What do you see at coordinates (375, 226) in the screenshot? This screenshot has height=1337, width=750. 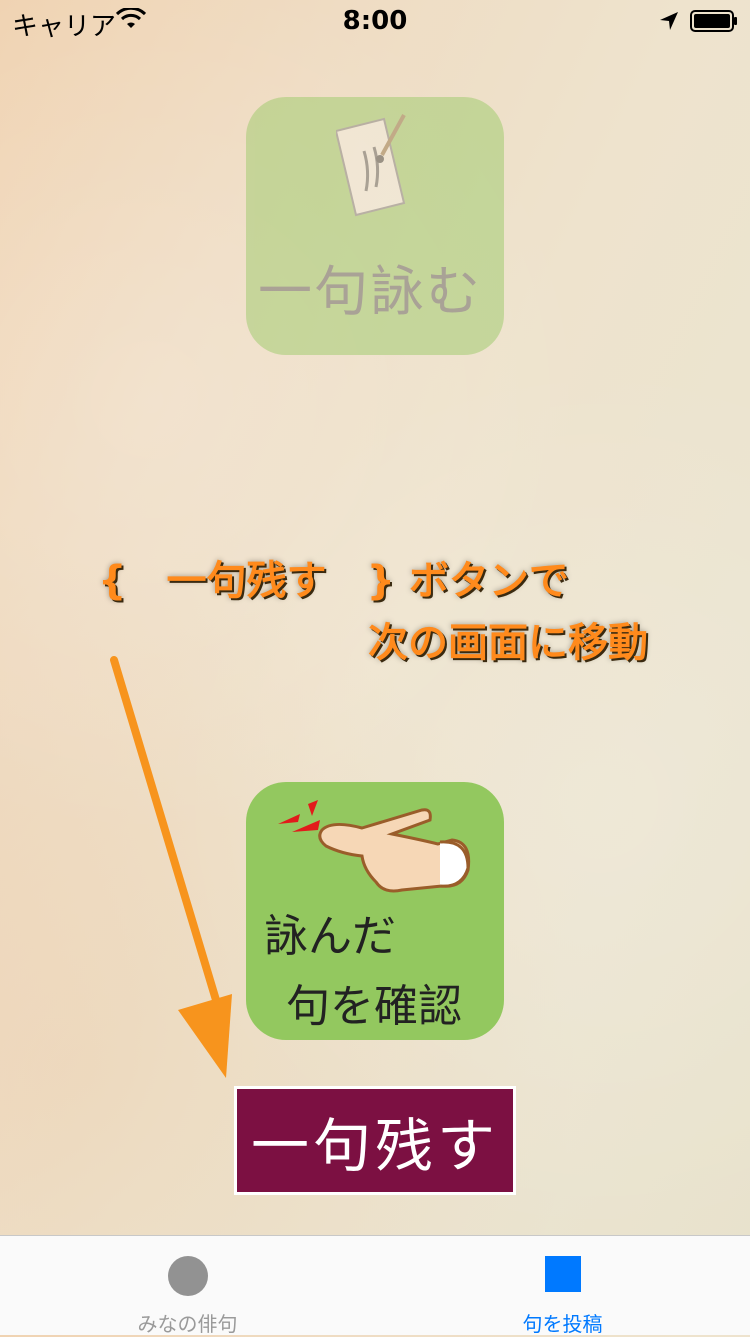 I see `compose-haiku-tile: 一句詠む` at bounding box center [375, 226].